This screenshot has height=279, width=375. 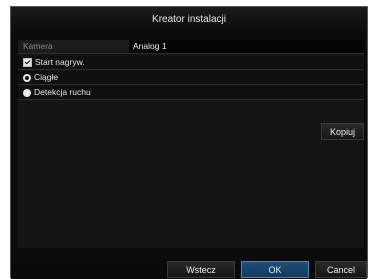 What do you see at coordinates (275, 269) in the screenshot?
I see `ok-button: OK` at bounding box center [275, 269].